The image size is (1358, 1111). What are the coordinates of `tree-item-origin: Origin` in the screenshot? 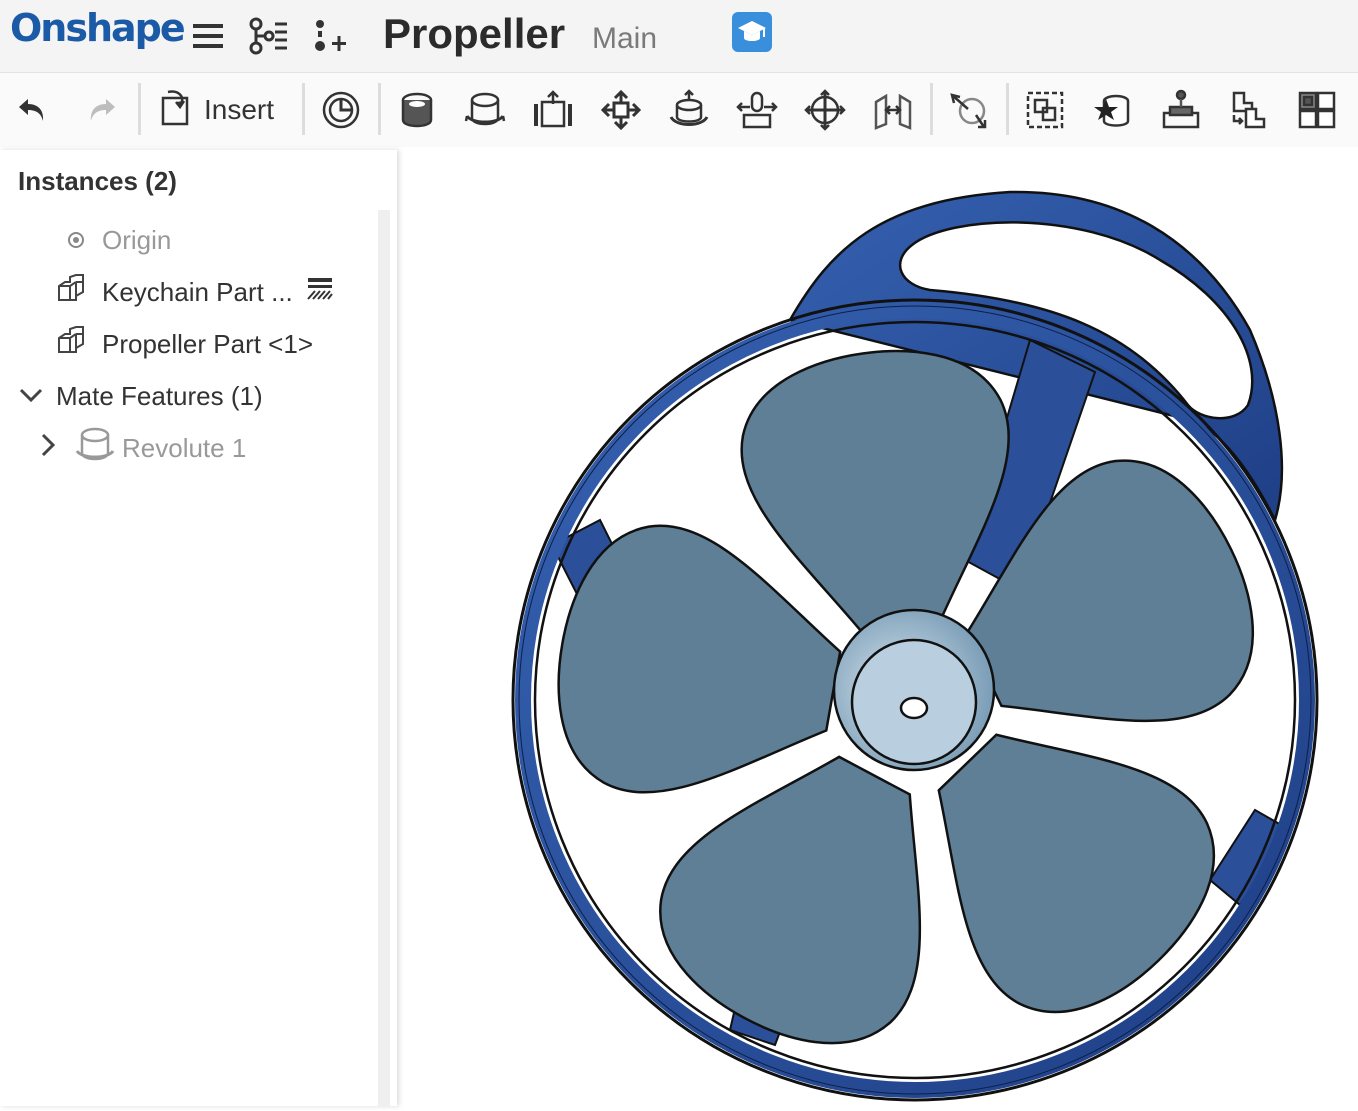 It's located at (117, 240).